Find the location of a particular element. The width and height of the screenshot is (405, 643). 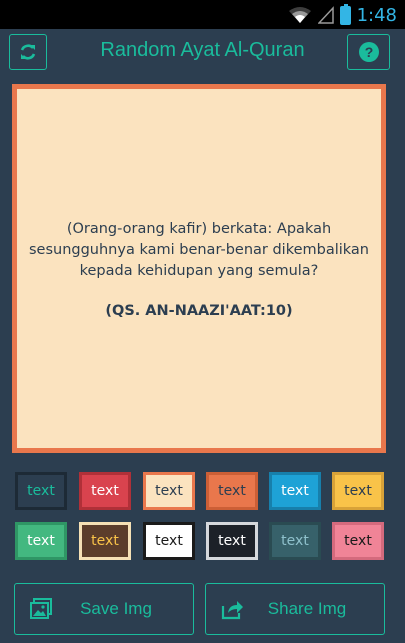

share-image-button: Share Img is located at coordinates (295, 609).